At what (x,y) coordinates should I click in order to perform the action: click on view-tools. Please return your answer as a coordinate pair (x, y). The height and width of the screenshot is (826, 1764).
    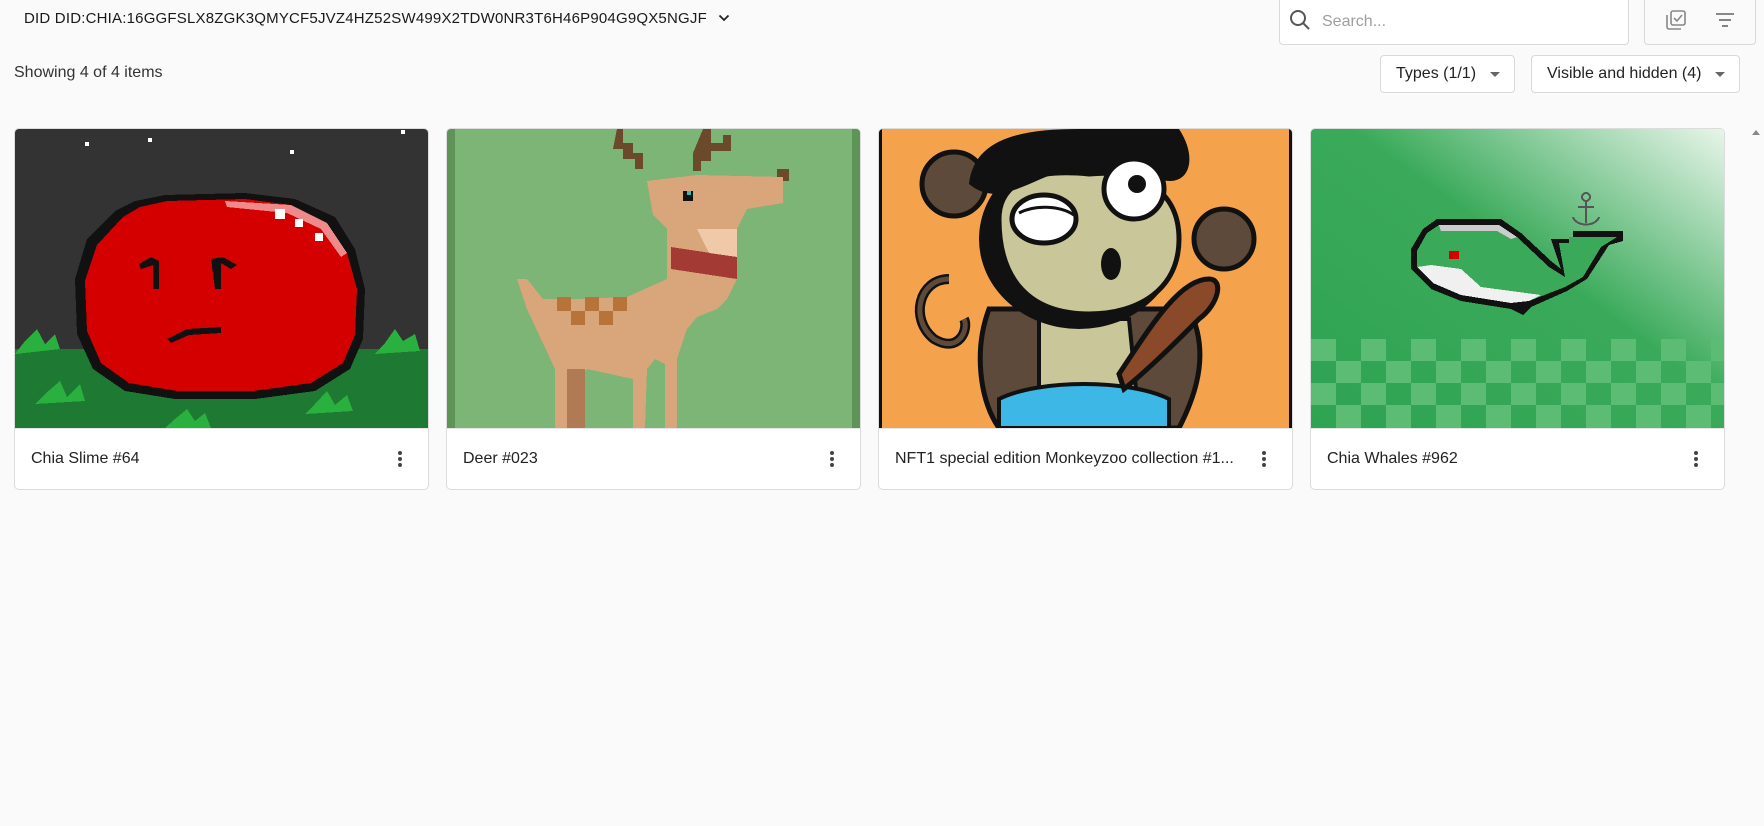
    Looking at the image, I should click on (1700, 22).